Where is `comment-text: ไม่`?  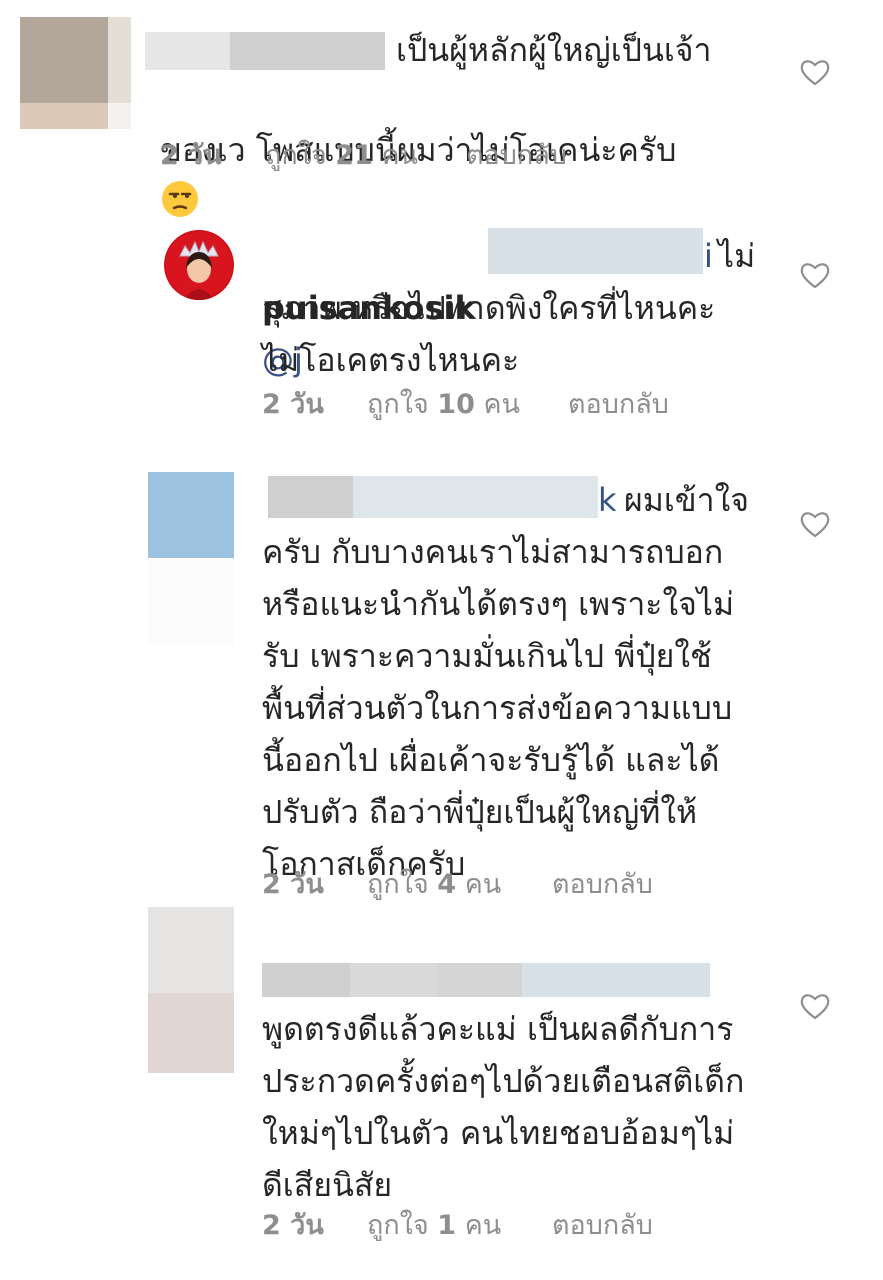
comment-text: ไม่ is located at coordinates (737, 256).